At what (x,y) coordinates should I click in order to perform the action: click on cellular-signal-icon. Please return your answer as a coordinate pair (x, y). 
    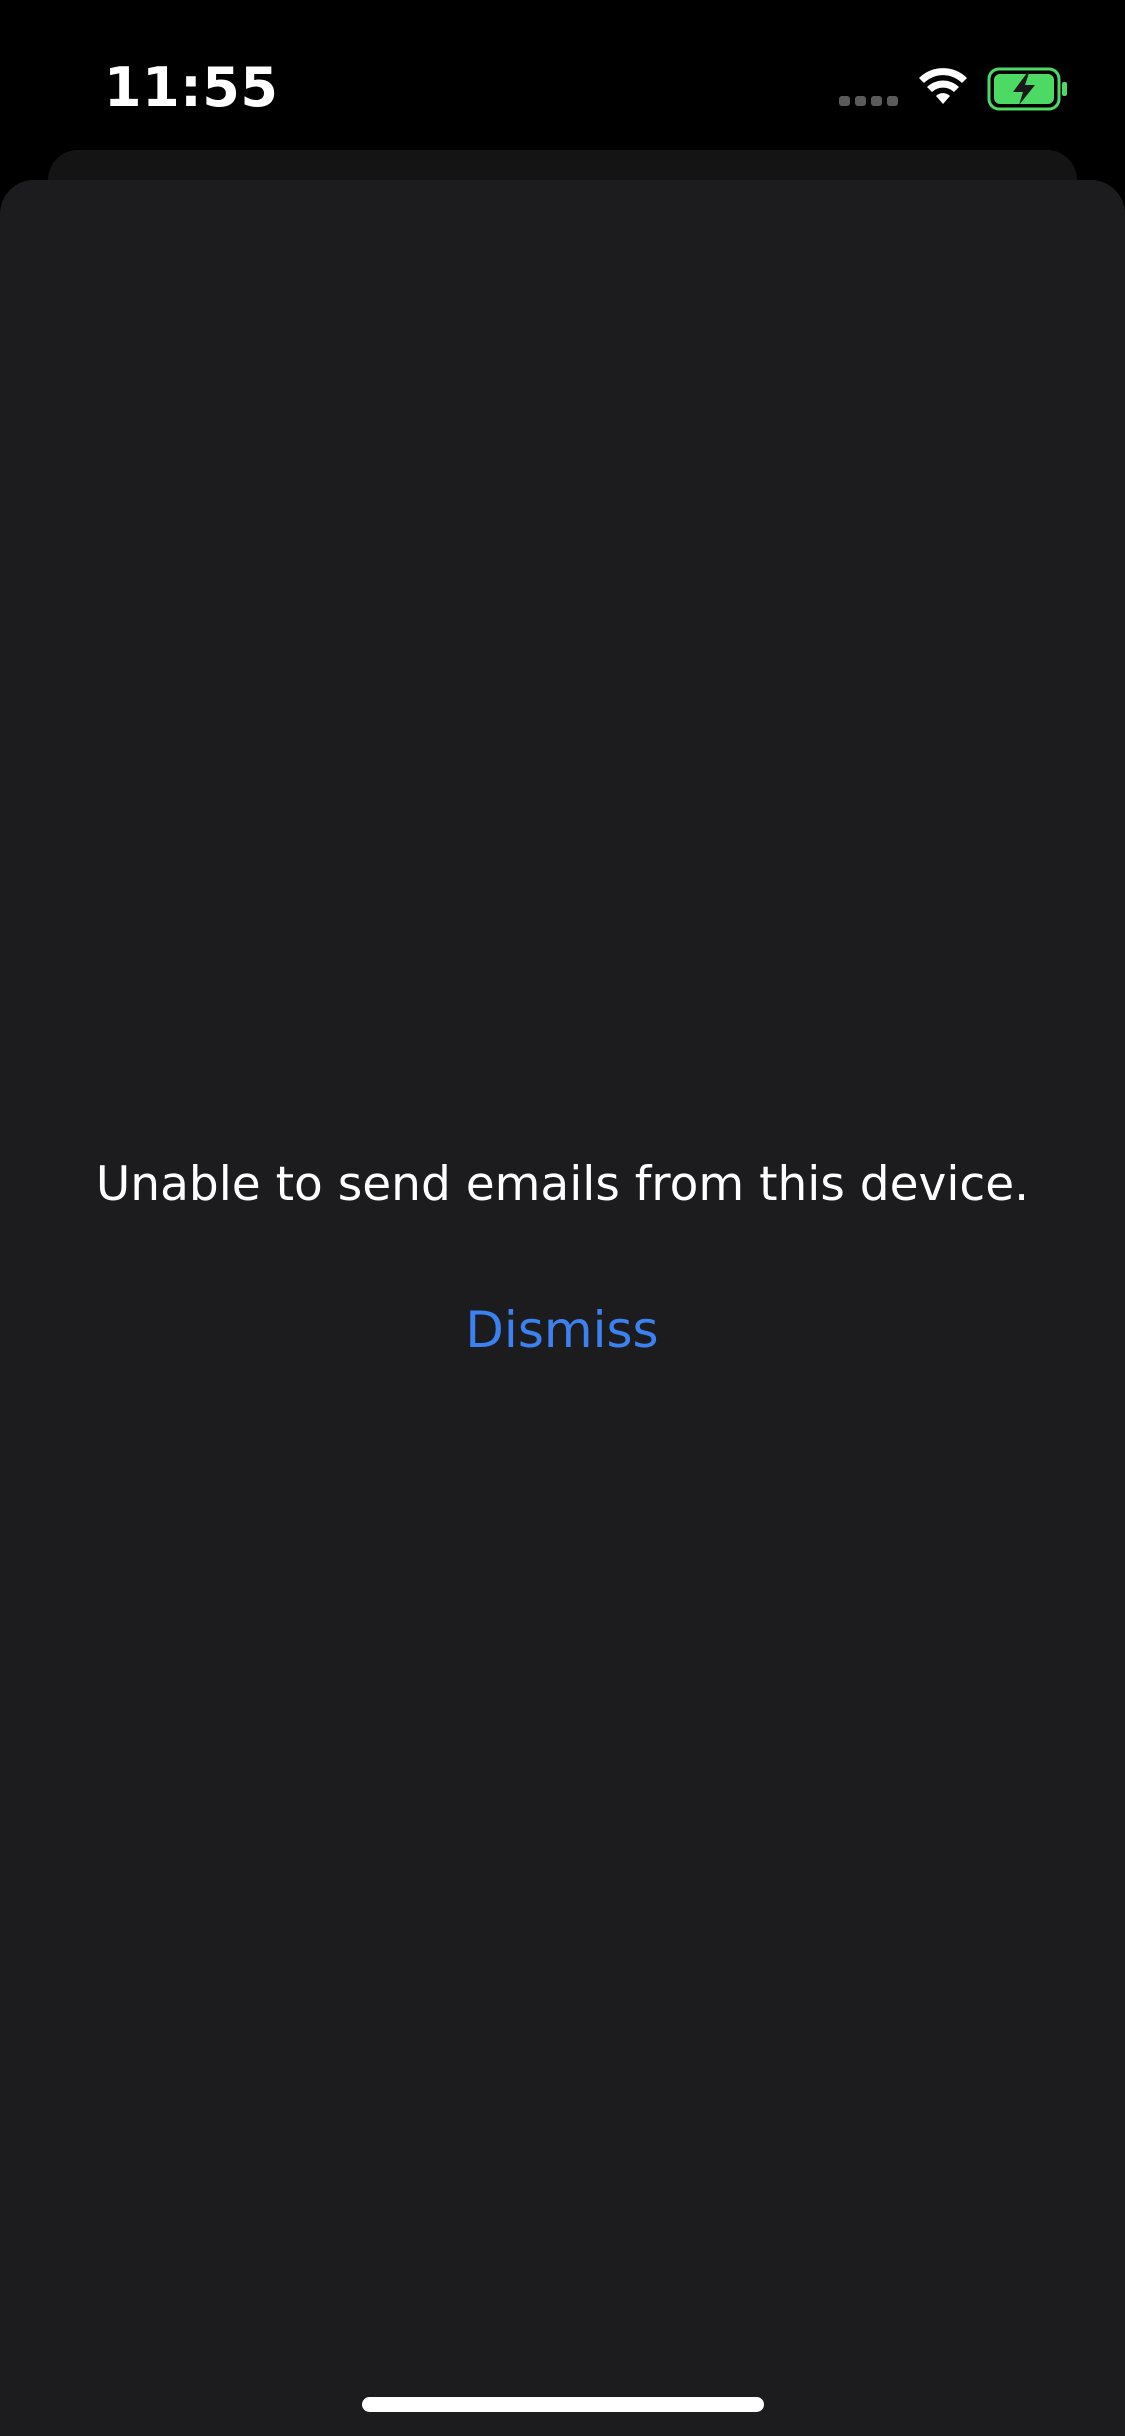
    Looking at the image, I should click on (869, 101).